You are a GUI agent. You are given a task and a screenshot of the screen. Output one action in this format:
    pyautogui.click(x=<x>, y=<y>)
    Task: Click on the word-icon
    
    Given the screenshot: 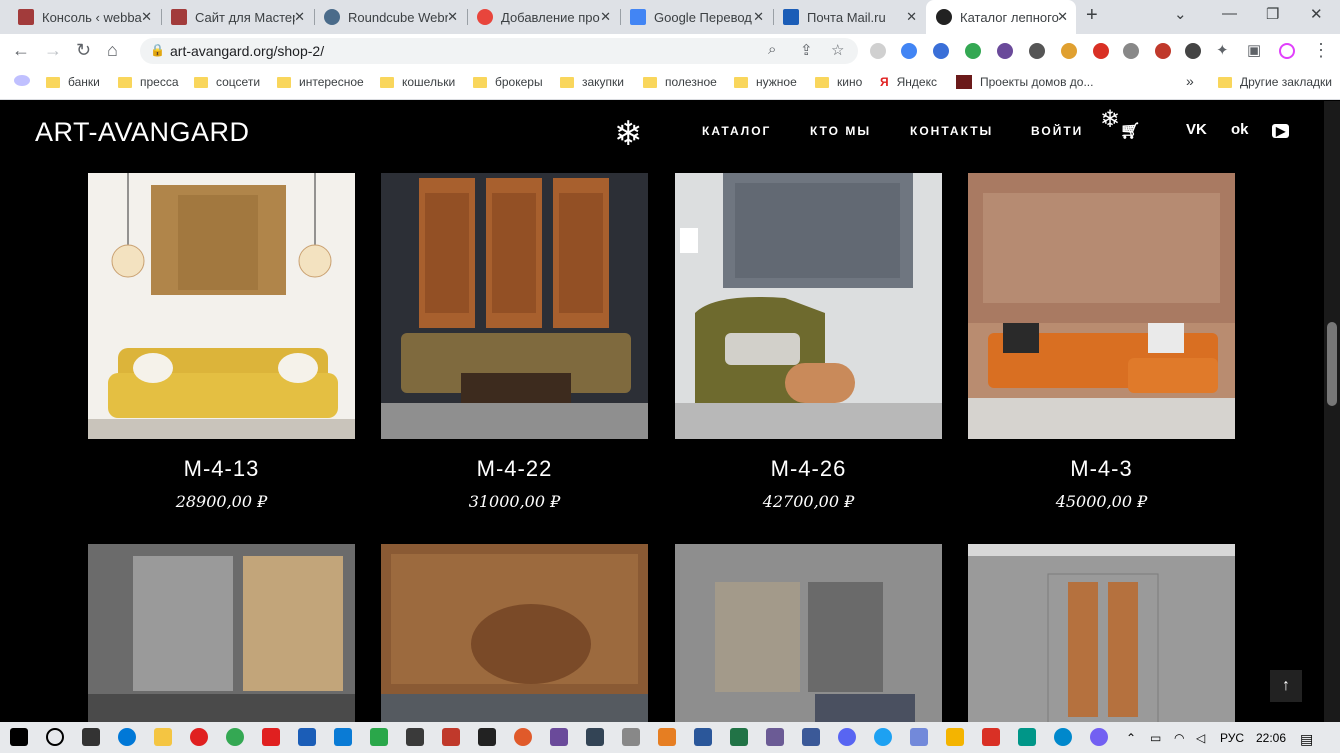 What is the action you would take?
    pyautogui.click(x=703, y=737)
    